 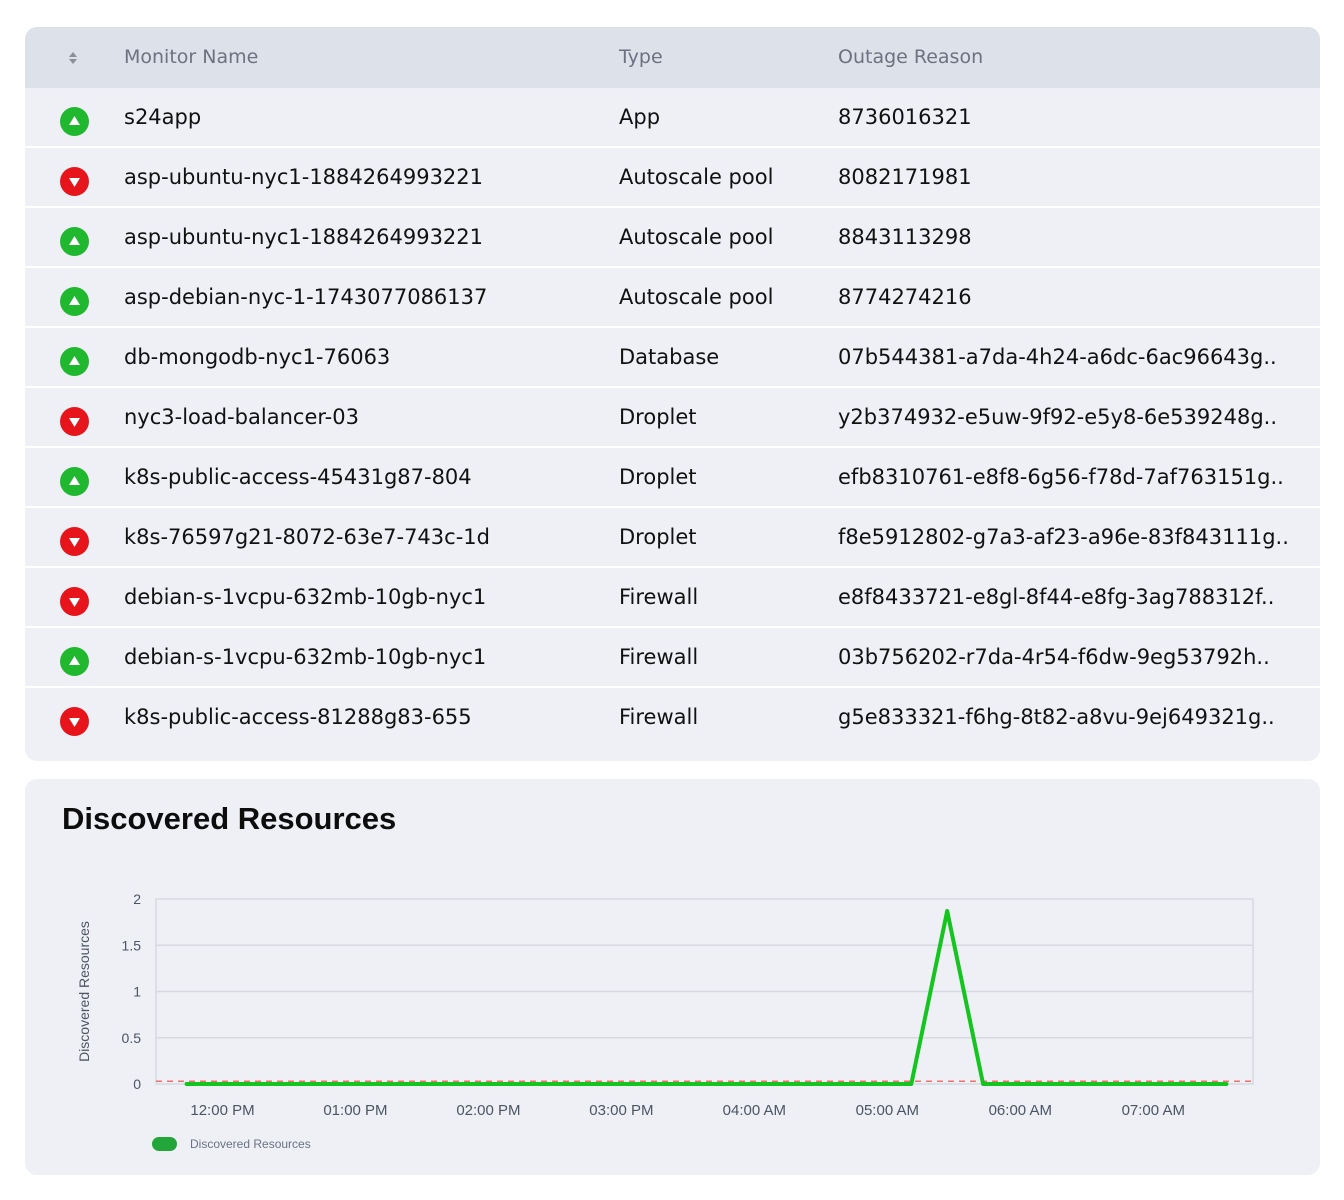 What do you see at coordinates (1063, 537) in the screenshot?
I see `outage-reason-cell: f8e5912802-g7a3-af23-a96e-83f843111g..` at bounding box center [1063, 537].